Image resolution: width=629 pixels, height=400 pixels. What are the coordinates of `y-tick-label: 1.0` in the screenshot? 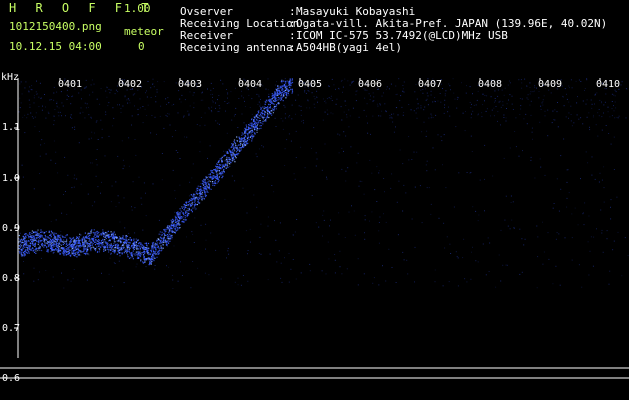 It's located at (11, 178).